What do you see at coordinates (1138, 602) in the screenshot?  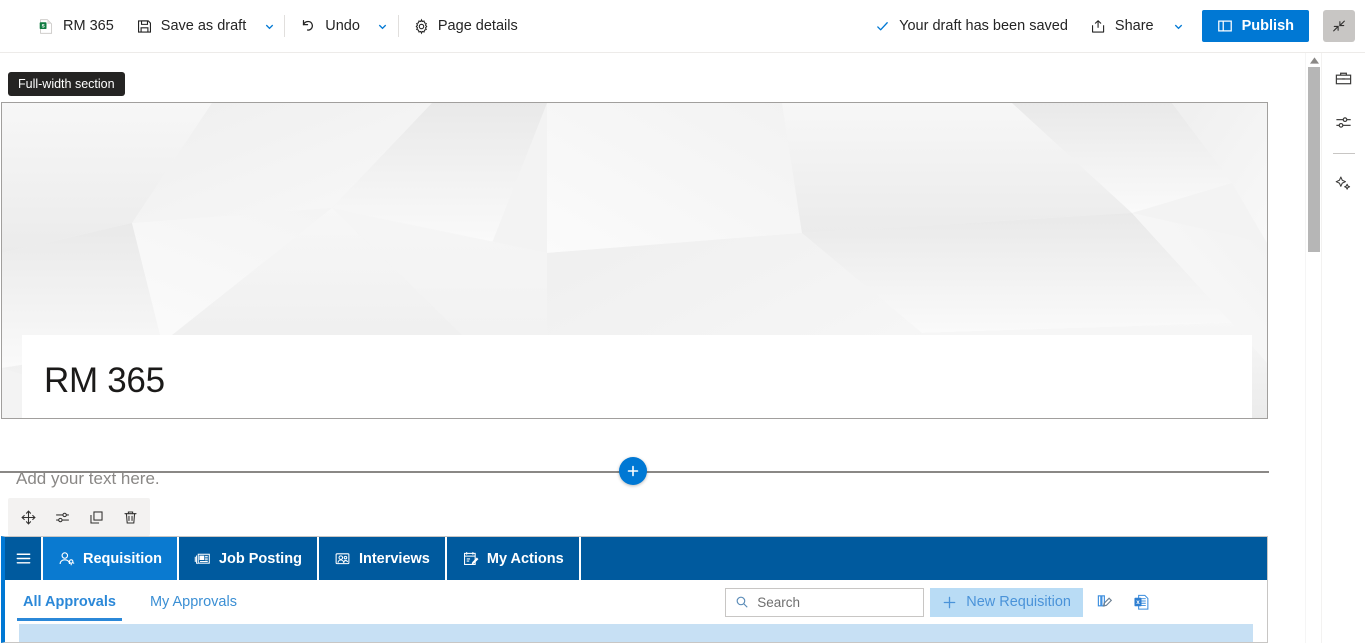 I see `svg-text: x` at bounding box center [1138, 602].